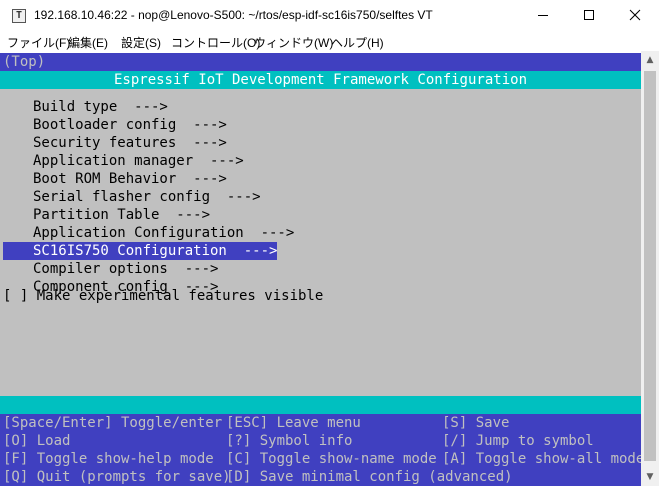 The image size is (659, 486). I want to click on minimize-button, so click(543, 15).